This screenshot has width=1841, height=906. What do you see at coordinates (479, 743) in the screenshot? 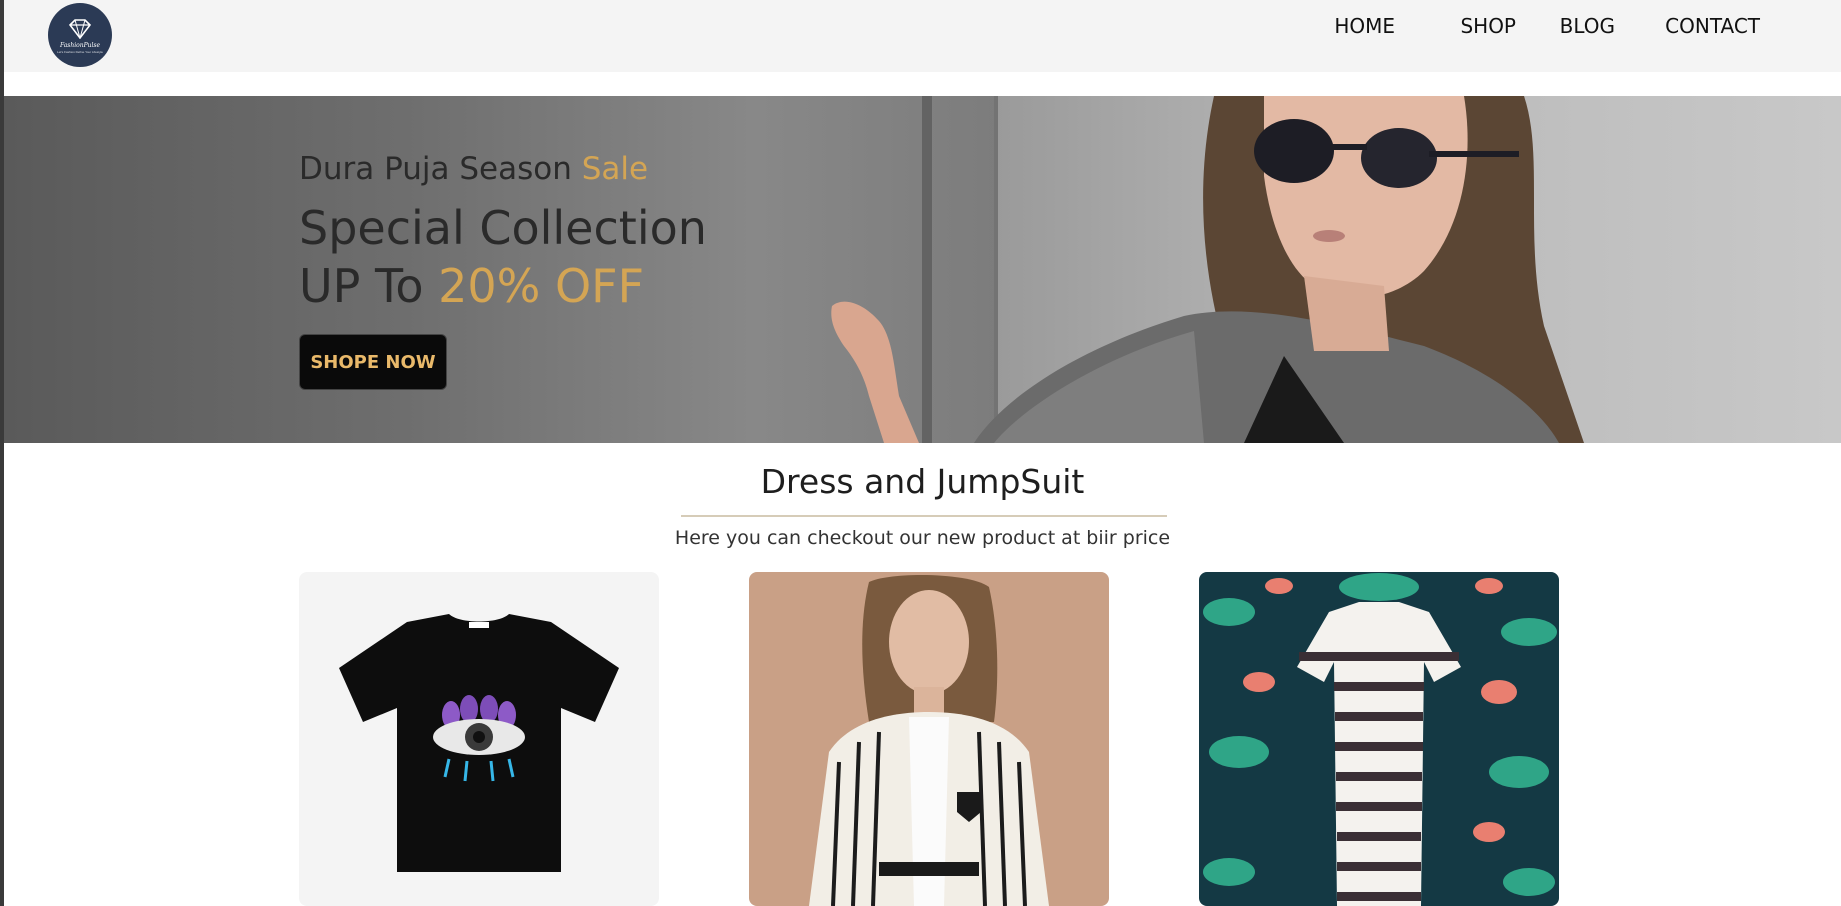
I see `black-tshirt-eye-print-image` at bounding box center [479, 743].